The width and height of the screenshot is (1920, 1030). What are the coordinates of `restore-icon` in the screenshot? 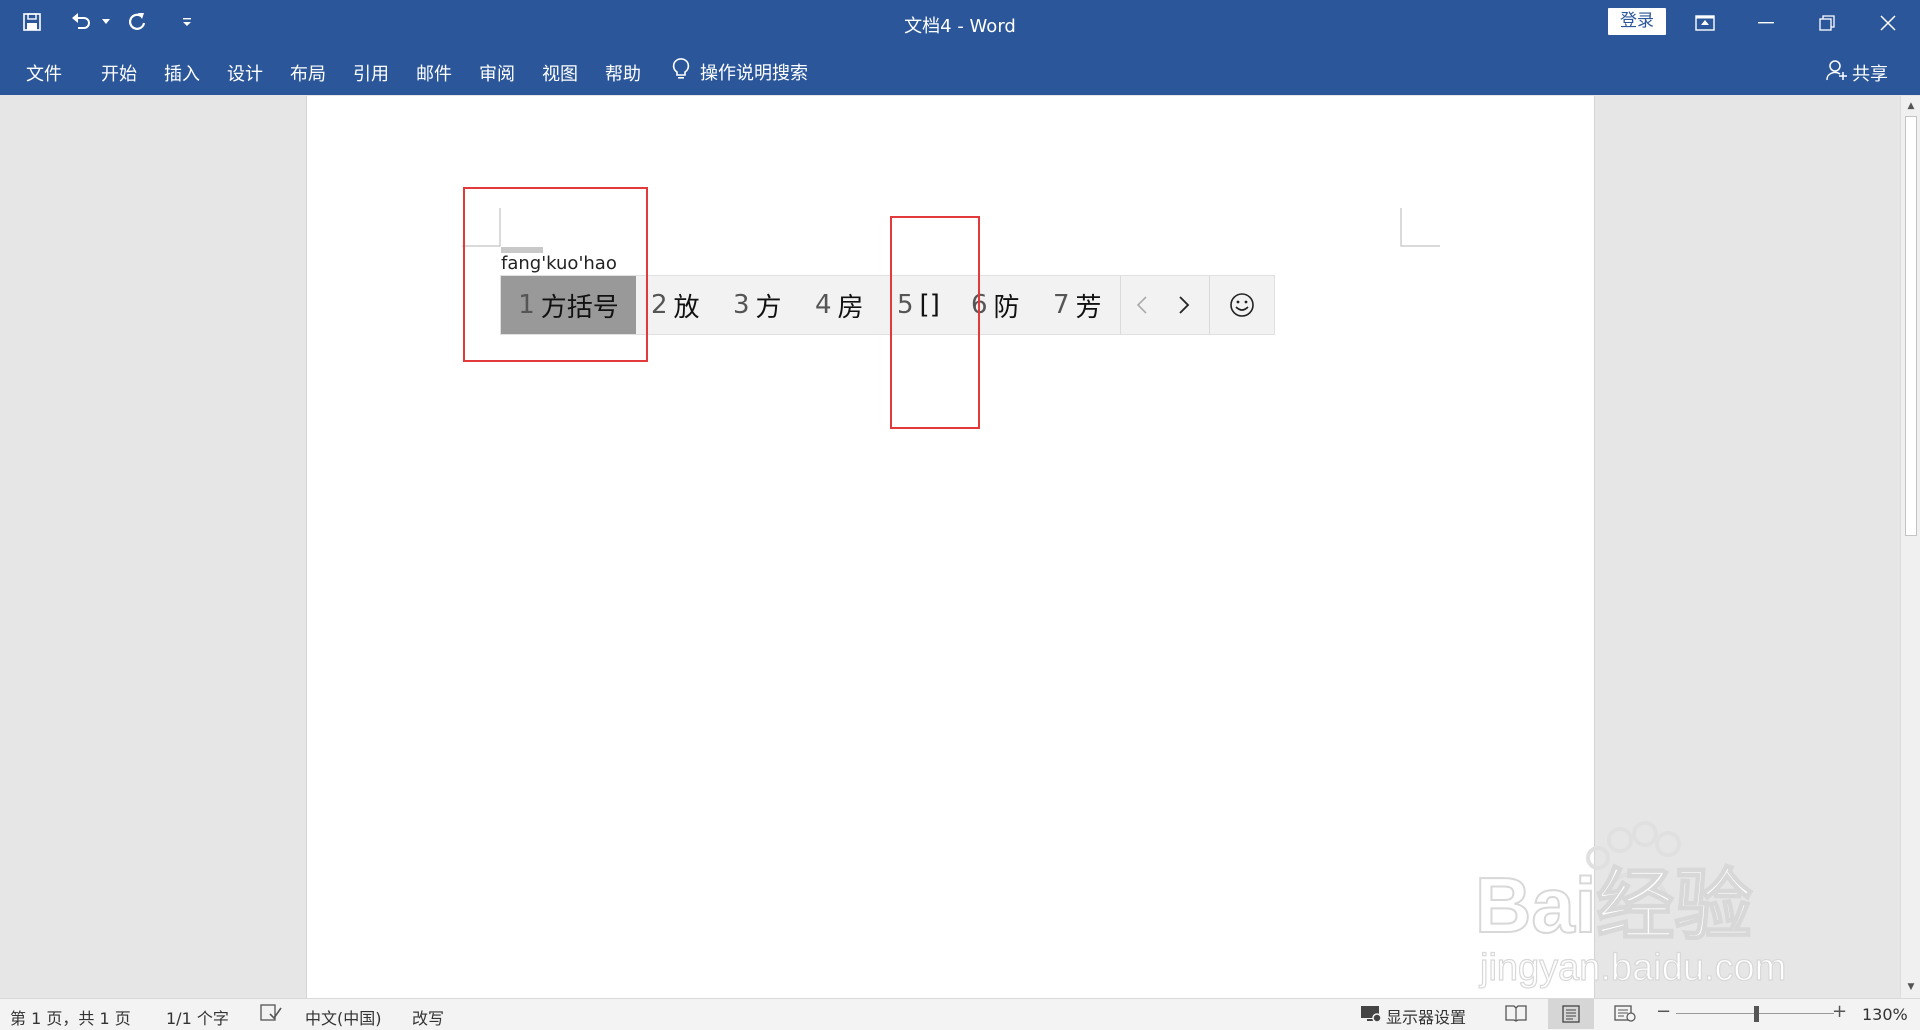 It's located at (1827, 22).